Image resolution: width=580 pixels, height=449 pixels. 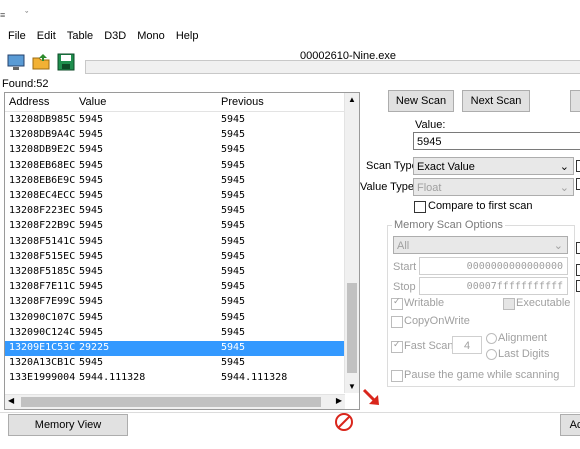 I want to click on horizontal-scrollbar: ◀ ▶, so click(x=175, y=401).